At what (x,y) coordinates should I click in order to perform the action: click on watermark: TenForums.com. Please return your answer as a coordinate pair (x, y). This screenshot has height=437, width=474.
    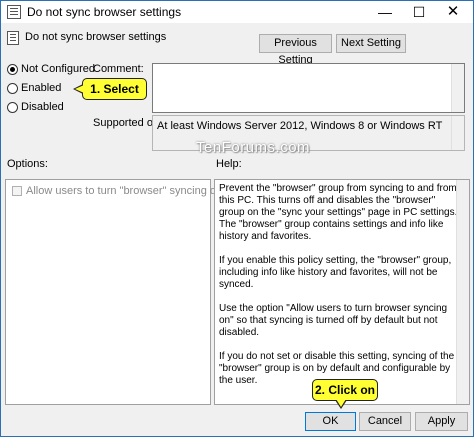
    Looking at the image, I should click on (253, 147).